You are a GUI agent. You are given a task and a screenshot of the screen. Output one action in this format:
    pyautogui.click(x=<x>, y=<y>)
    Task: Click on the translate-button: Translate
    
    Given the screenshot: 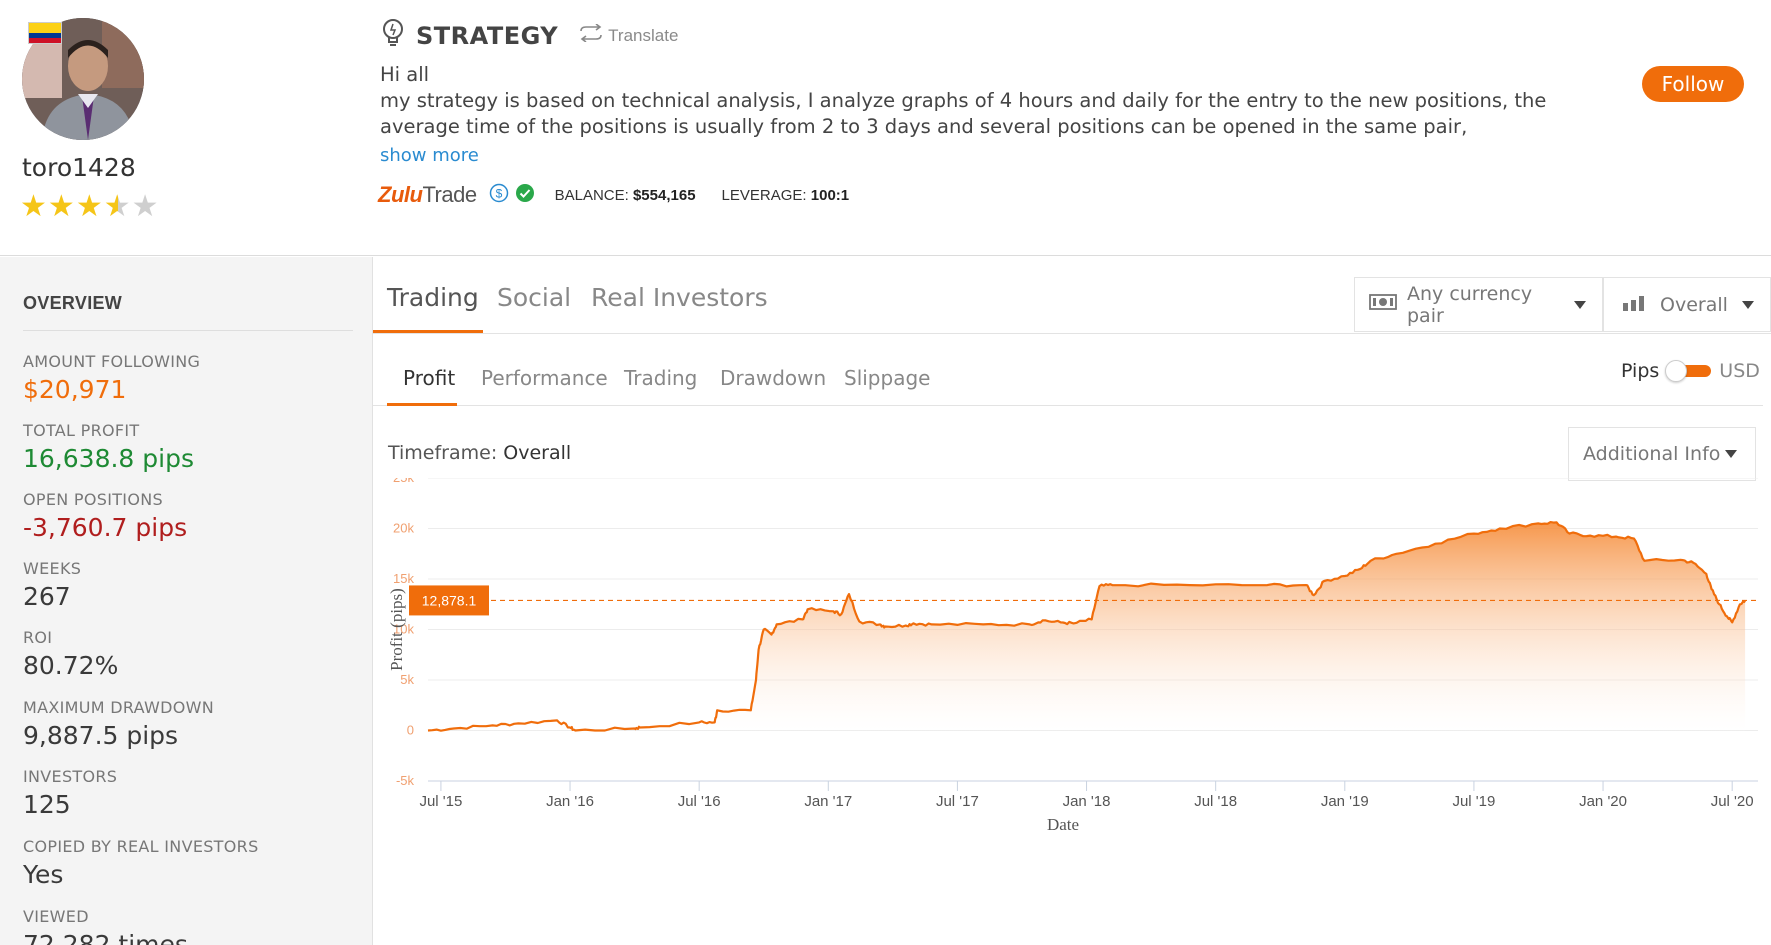 What is the action you would take?
    pyautogui.click(x=628, y=35)
    